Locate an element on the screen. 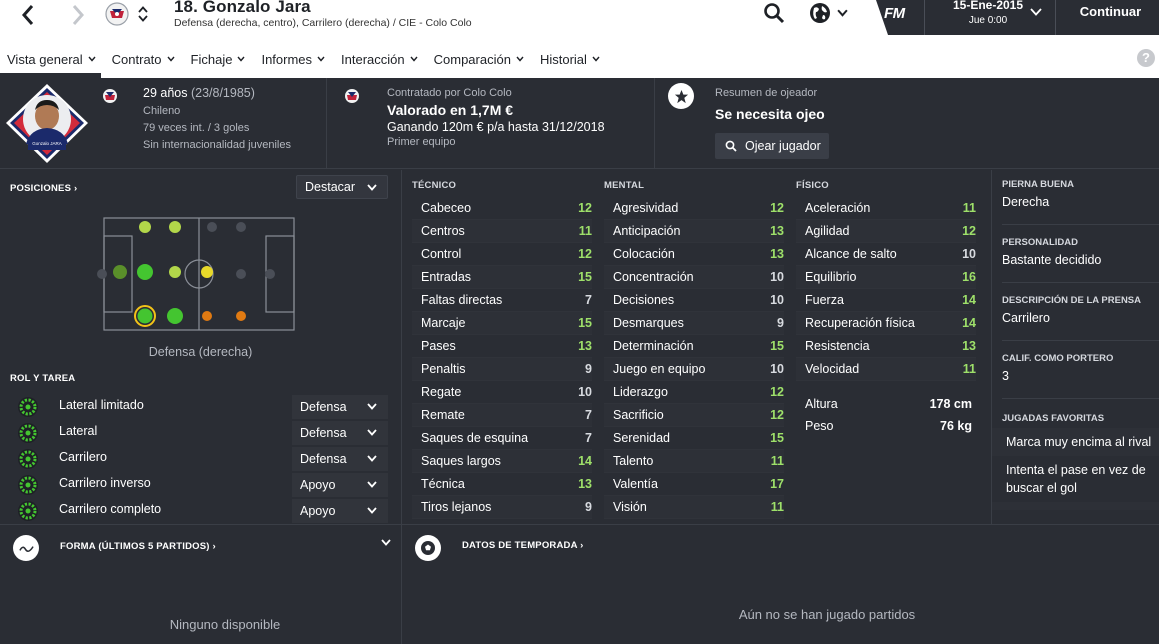 The height and width of the screenshot is (644, 1159). star-icon is located at coordinates (681, 96).